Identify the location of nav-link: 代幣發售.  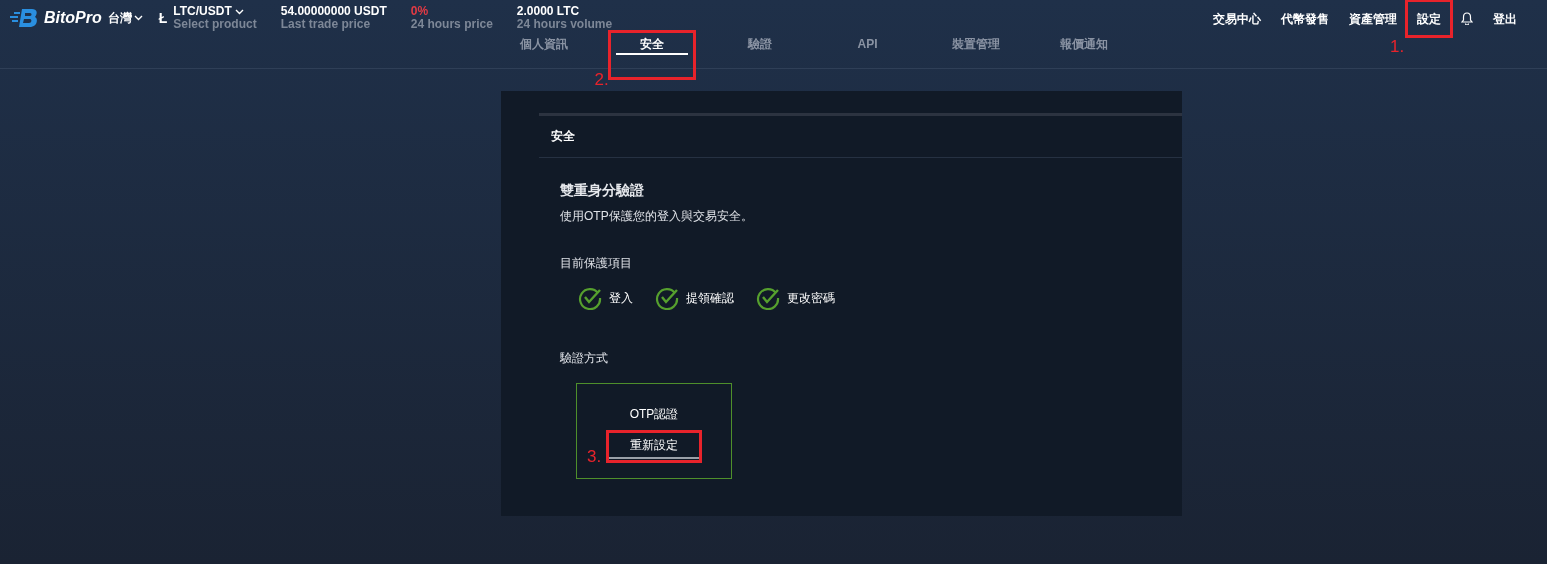
(1305, 18).